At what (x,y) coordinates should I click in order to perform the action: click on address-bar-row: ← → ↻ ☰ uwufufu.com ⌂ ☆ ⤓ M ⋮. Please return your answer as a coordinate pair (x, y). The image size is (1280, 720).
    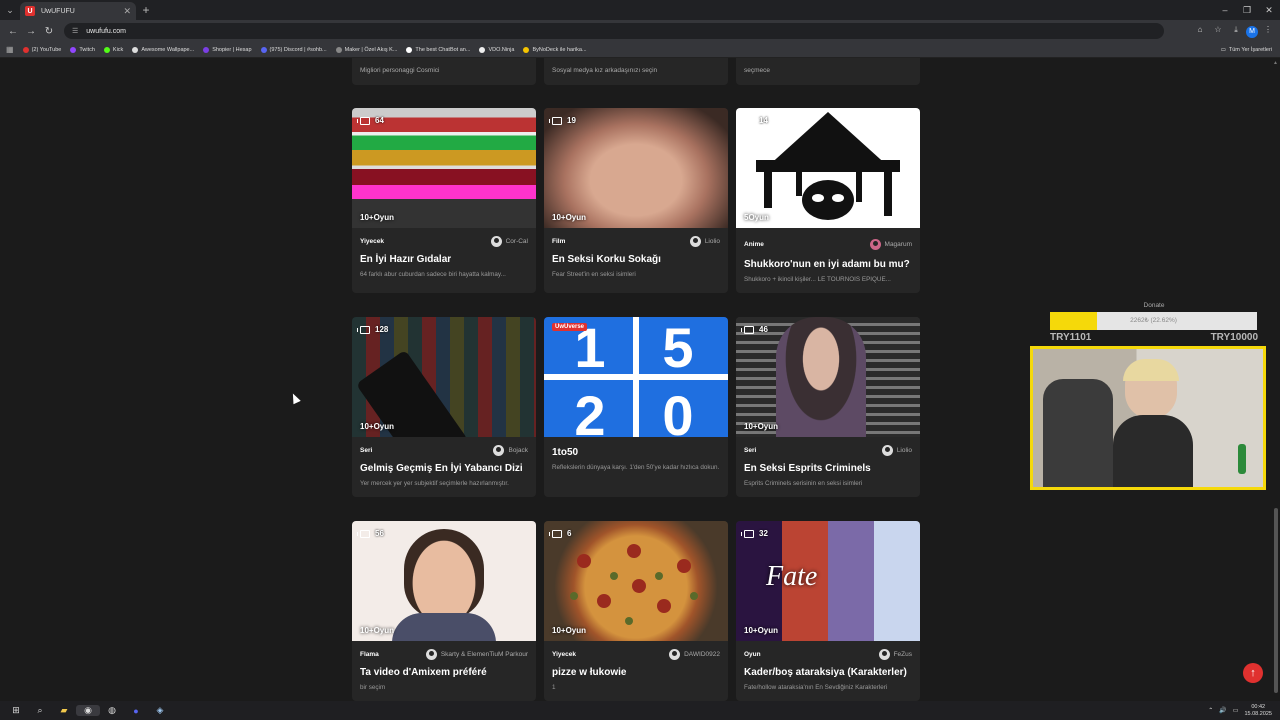
    Looking at the image, I should click on (640, 31).